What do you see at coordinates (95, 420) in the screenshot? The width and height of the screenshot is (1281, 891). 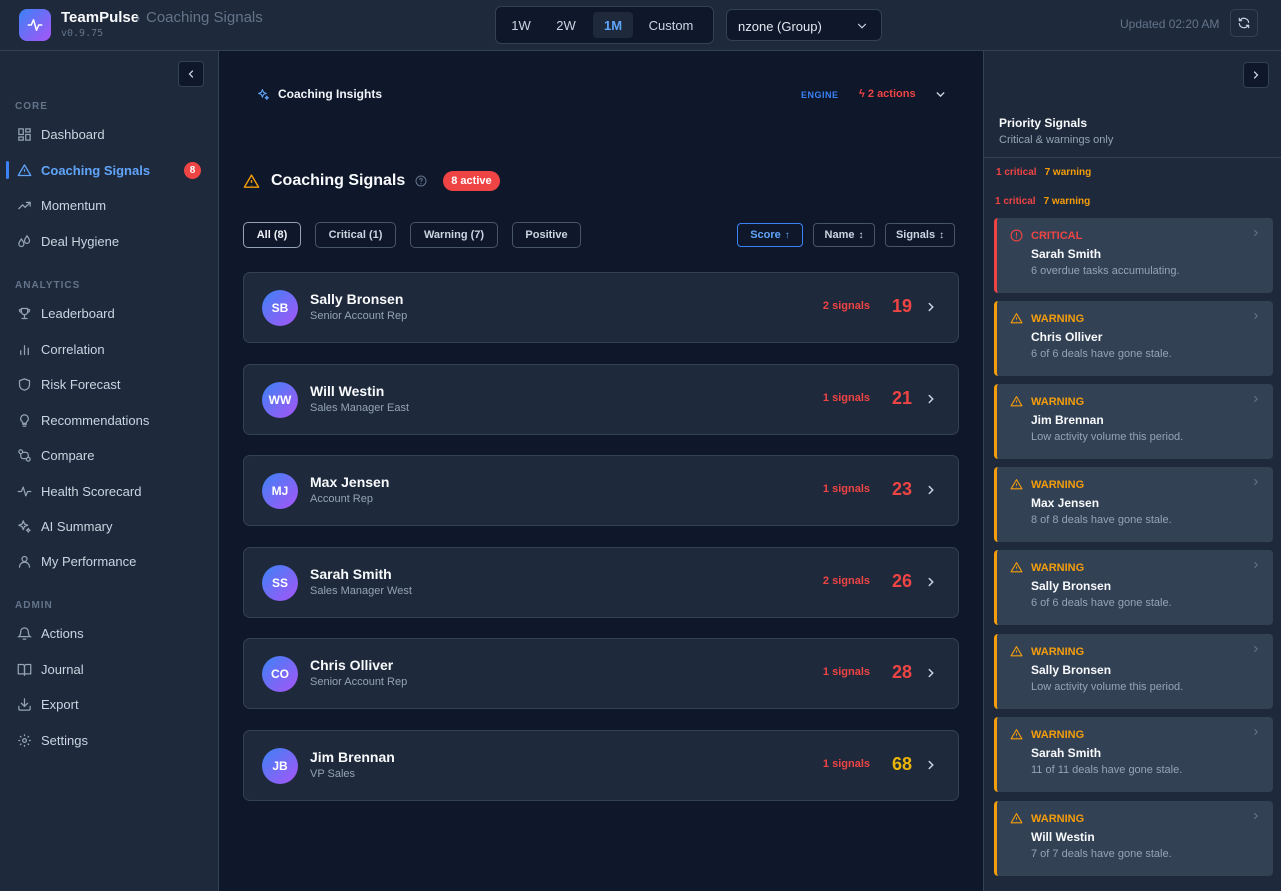 I see `sidebar-item-label: Recommendations` at bounding box center [95, 420].